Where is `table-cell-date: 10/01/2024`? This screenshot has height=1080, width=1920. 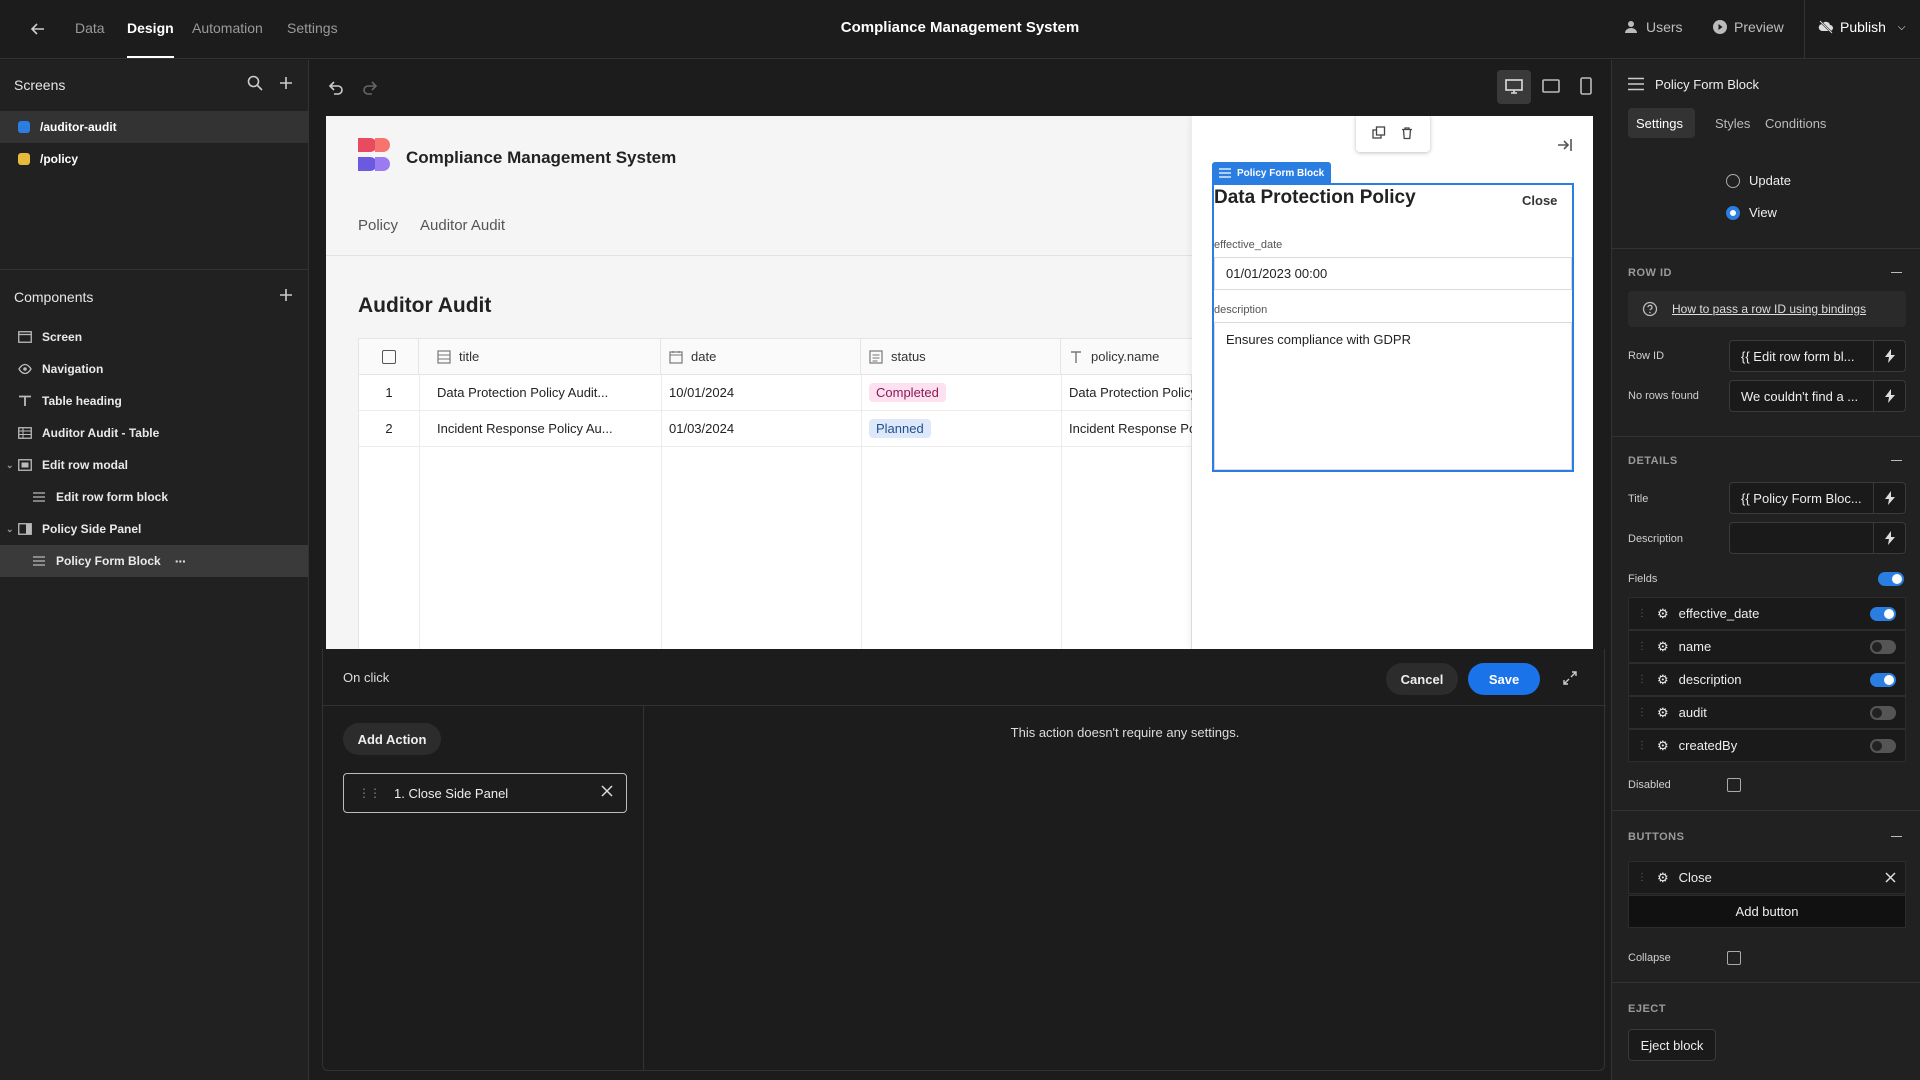 table-cell-date: 10/01/2024 is located at coordinates (761, 393).